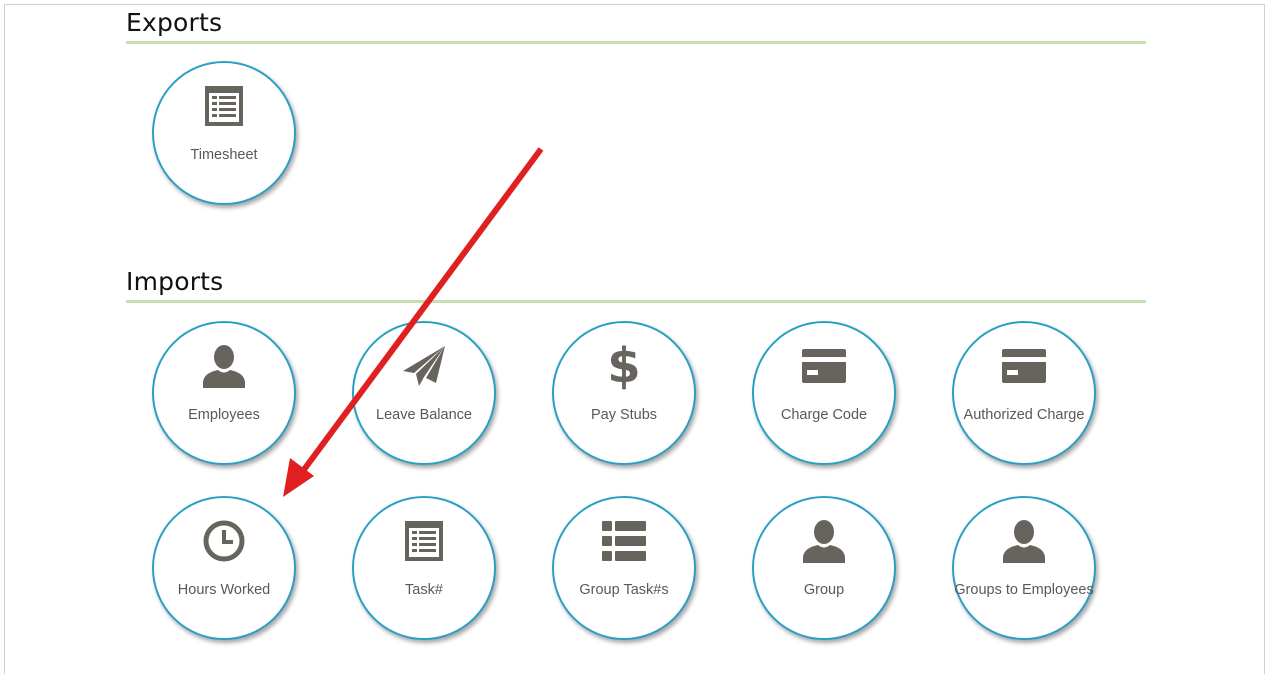 This screenshot has height=674, width=1266. I want to click on tile-label: Charge Code, so click(824, 415).